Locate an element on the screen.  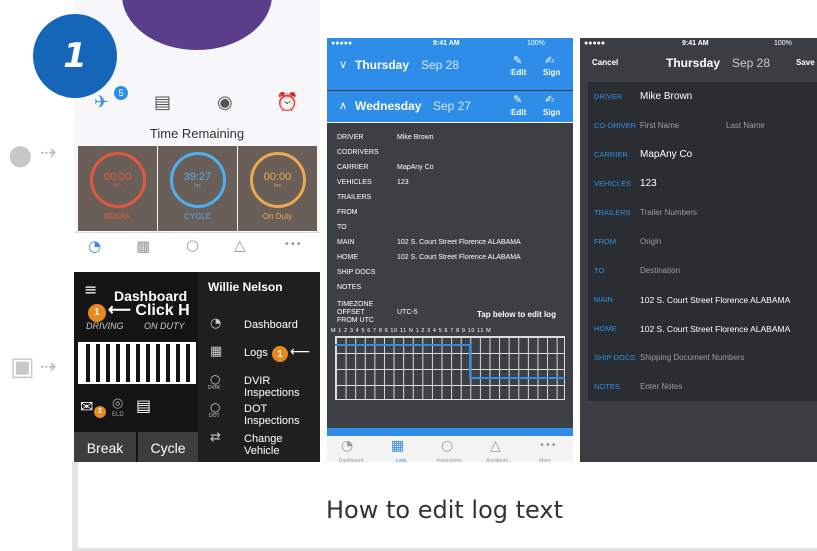
trailers-field: TRAILERS Trailer Numbers is located at coordinates (702, 212).